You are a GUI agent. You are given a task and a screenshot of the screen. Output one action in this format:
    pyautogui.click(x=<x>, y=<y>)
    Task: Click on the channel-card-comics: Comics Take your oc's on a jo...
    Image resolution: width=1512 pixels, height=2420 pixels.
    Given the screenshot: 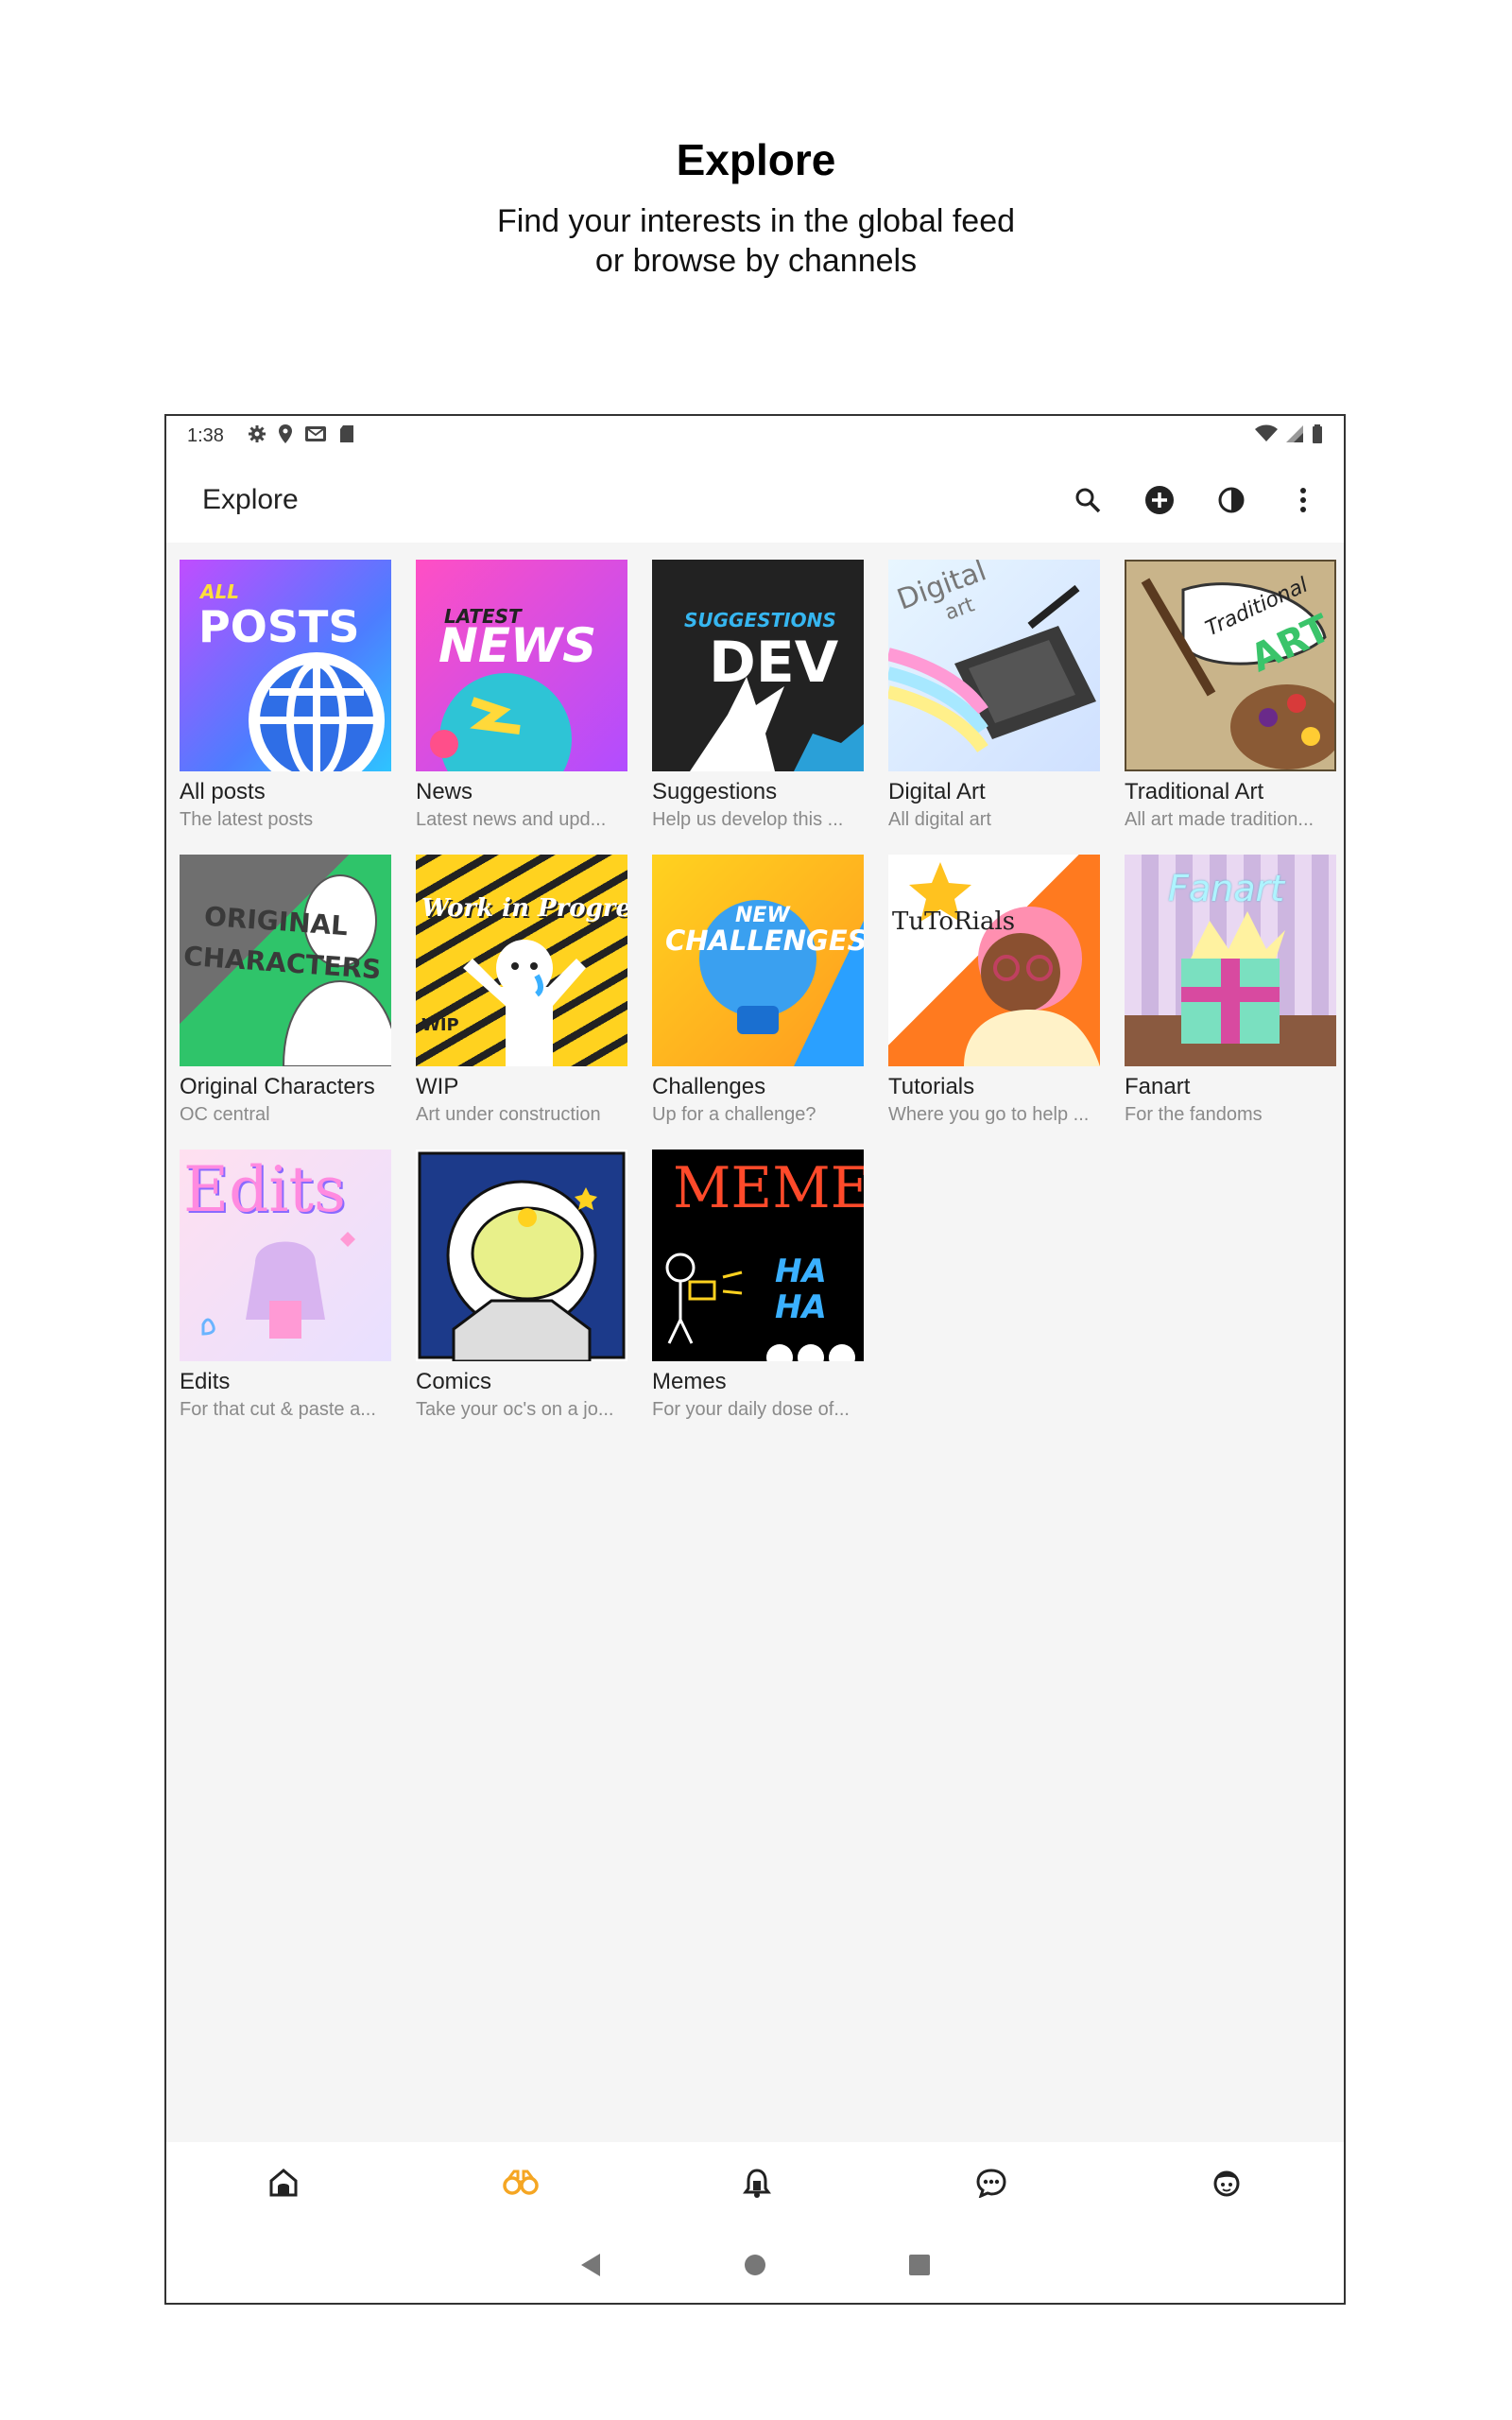 What is the action you would take?
    pyautogui.click(x=521, y=1291)
    